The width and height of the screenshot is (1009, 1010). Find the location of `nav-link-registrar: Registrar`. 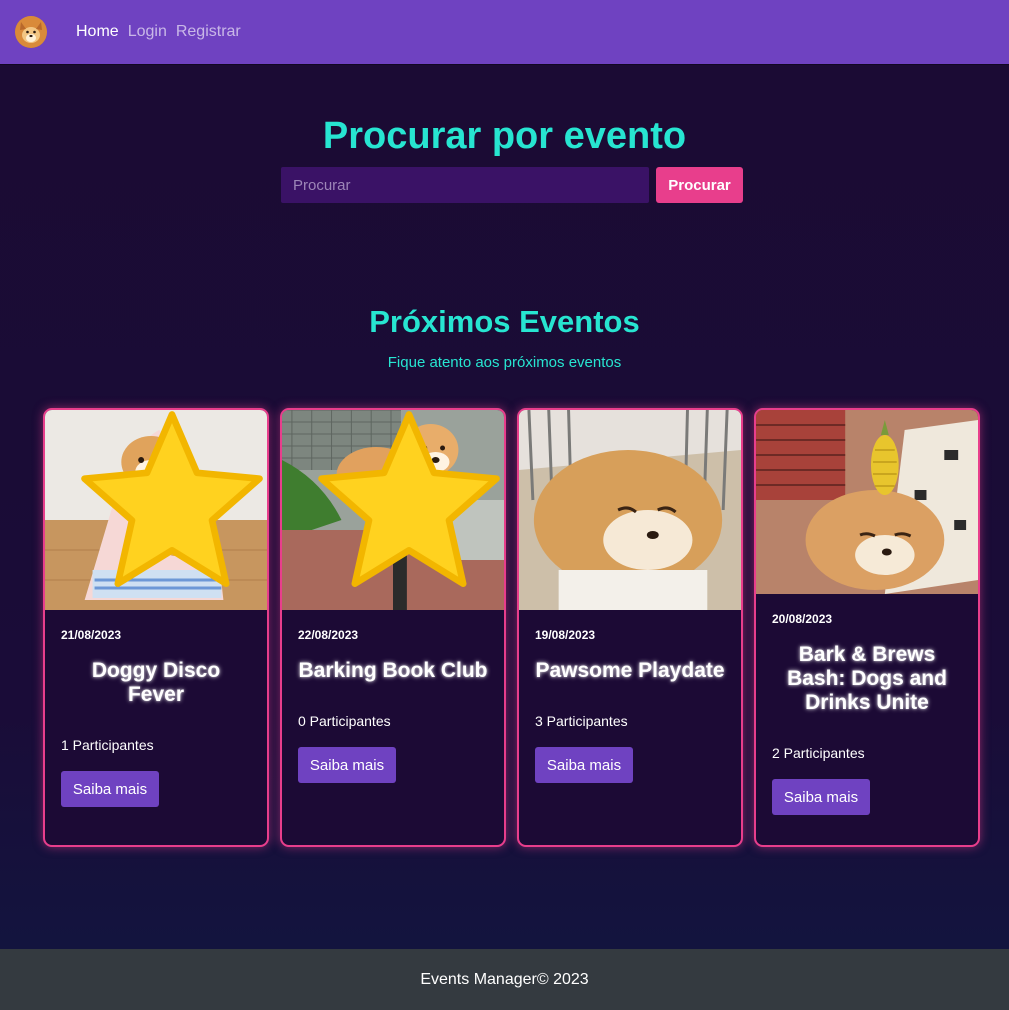

nav-link-registrar: Registrar is located at coordinates (208, 32).